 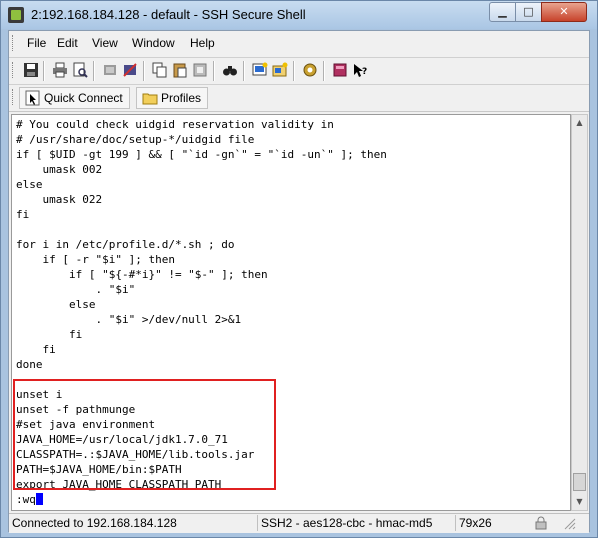 What do you see at coordinates (229, 70) in the screenshot?
I see `find-icon` at bounding box center [229, 70].